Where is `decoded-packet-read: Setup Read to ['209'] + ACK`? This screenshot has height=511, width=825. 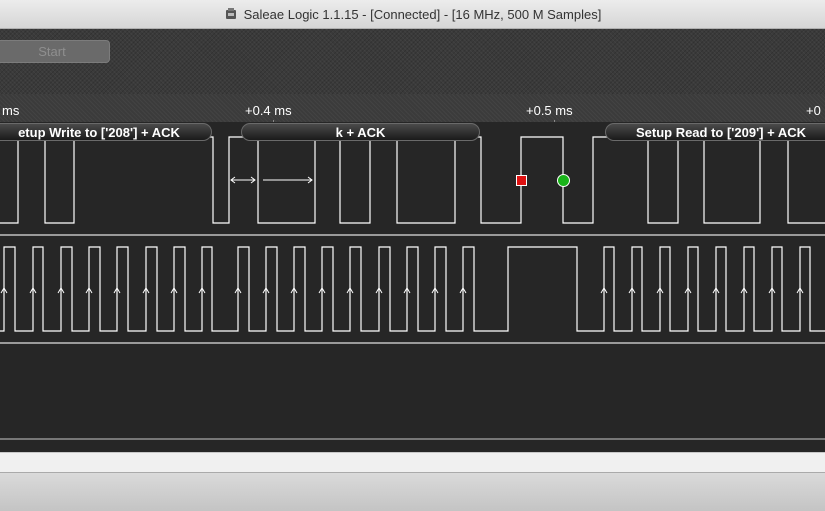
decoded-packet-read: Setup Read to ['209'] + ACK is located at coordinates (715, 132).